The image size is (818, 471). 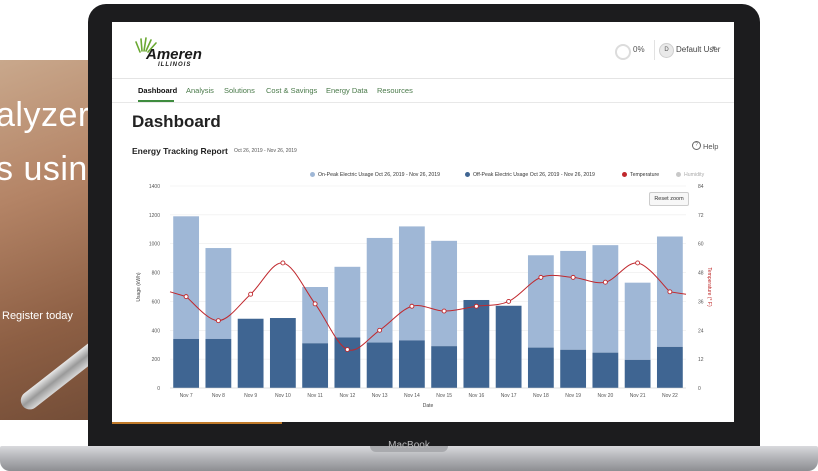 What do you see at coordinates (45, 115) in the screenshot?
I see `background-headline-line1: alyzer` at bounding box center [45, 115].